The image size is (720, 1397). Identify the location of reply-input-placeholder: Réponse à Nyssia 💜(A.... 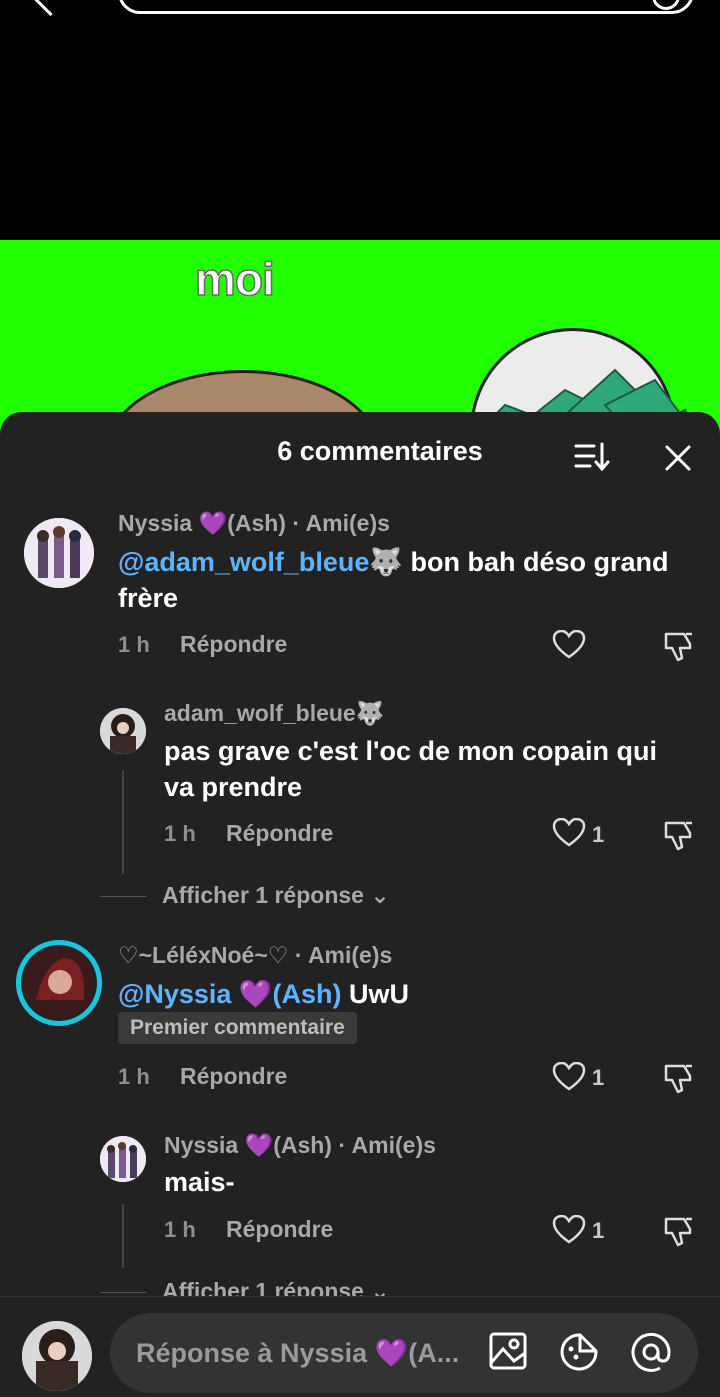
(298, 1353).